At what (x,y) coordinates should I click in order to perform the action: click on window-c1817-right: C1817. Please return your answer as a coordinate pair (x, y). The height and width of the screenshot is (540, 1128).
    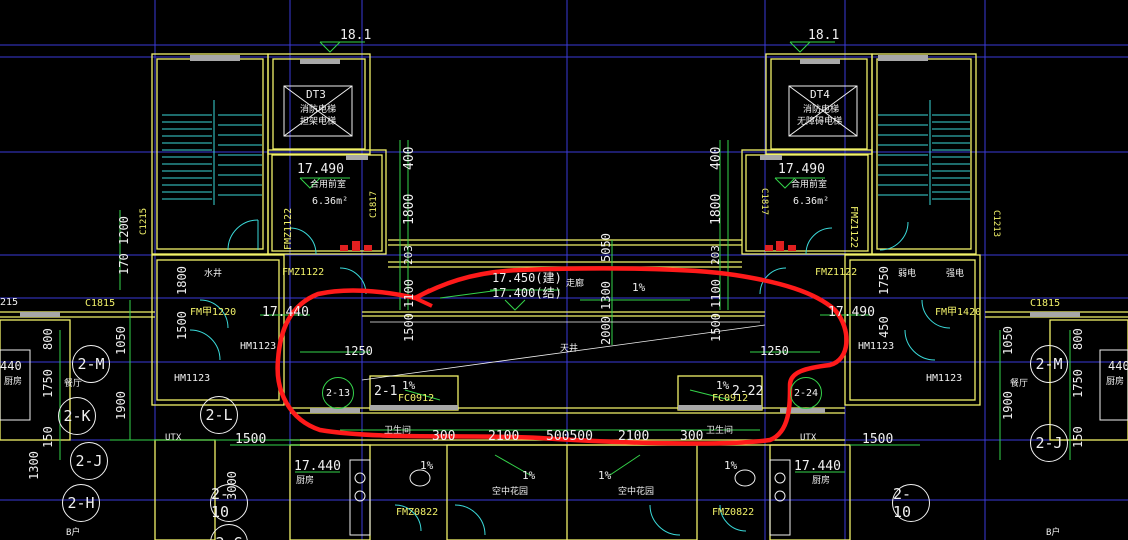
    Looking at the image, I should click on (764, 202).